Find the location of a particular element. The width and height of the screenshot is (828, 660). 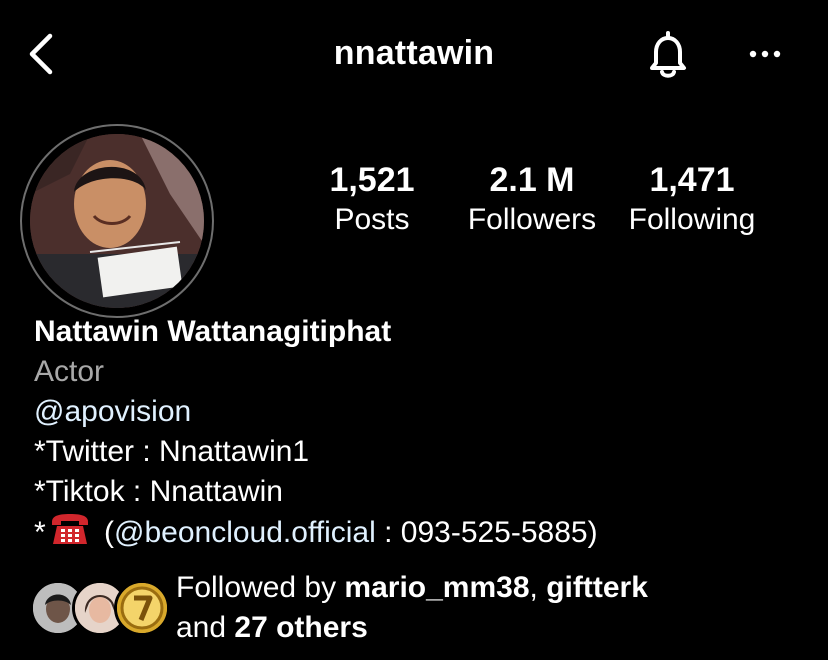

more-horizontal-icon is located at coordinates (765, 54).